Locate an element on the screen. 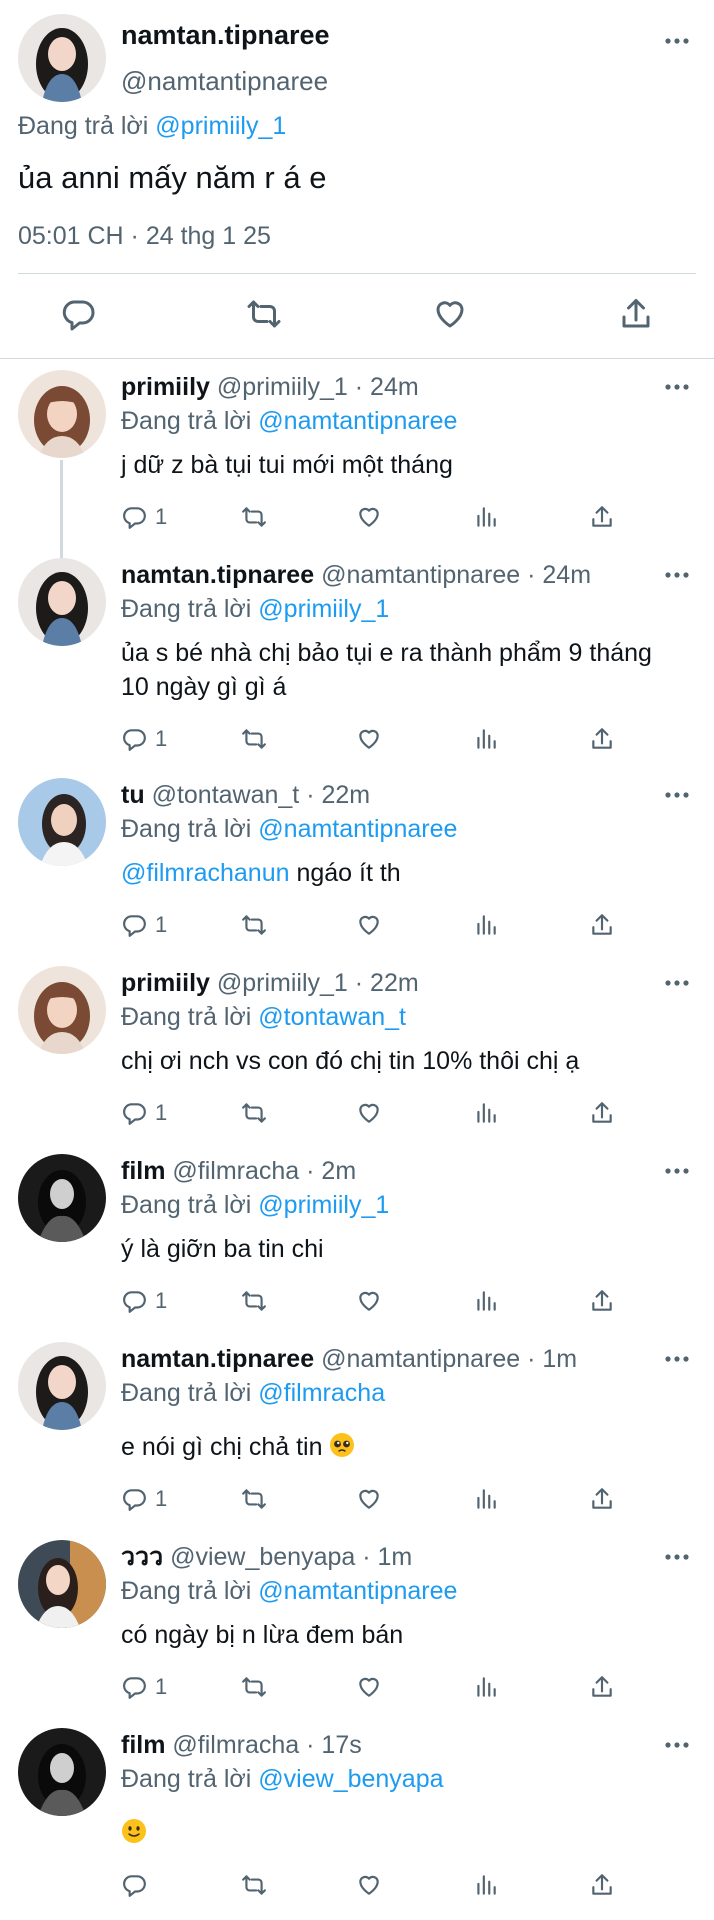 The width and height of the screenshot is (714, 1920). handle-and-time: @tontawan_t · 22m is located at coordinates (261, 795).